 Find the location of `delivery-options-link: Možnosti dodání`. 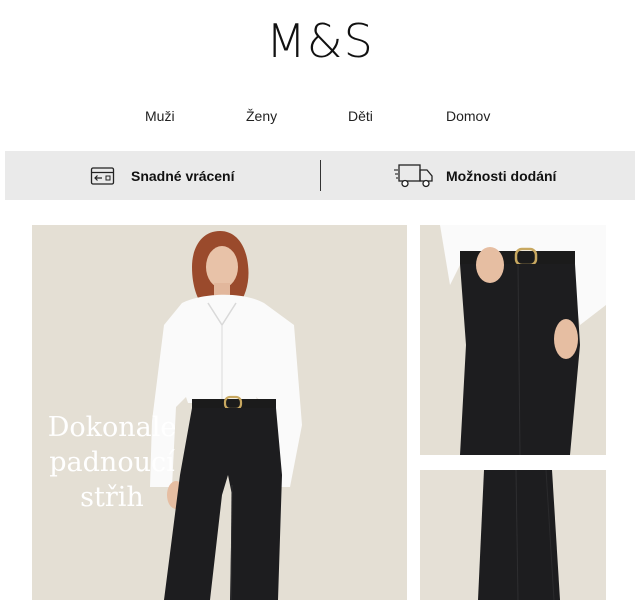

delivery-options-link: Možnosti dodání is located at coordinates (475, 175).